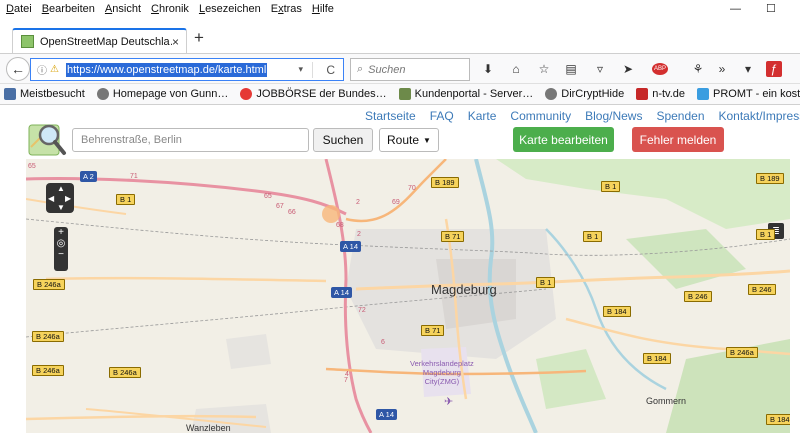 This screenshot has height=433, width=800. I want to click on zoom-in-button: +, so click(61, 232).